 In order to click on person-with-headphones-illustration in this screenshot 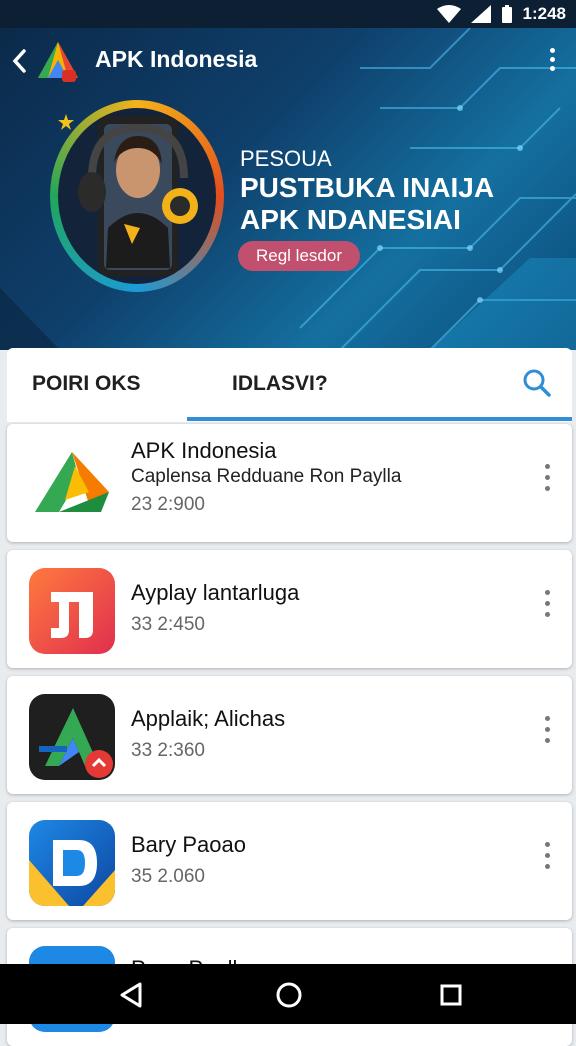, I will do `click(138, 196)`.